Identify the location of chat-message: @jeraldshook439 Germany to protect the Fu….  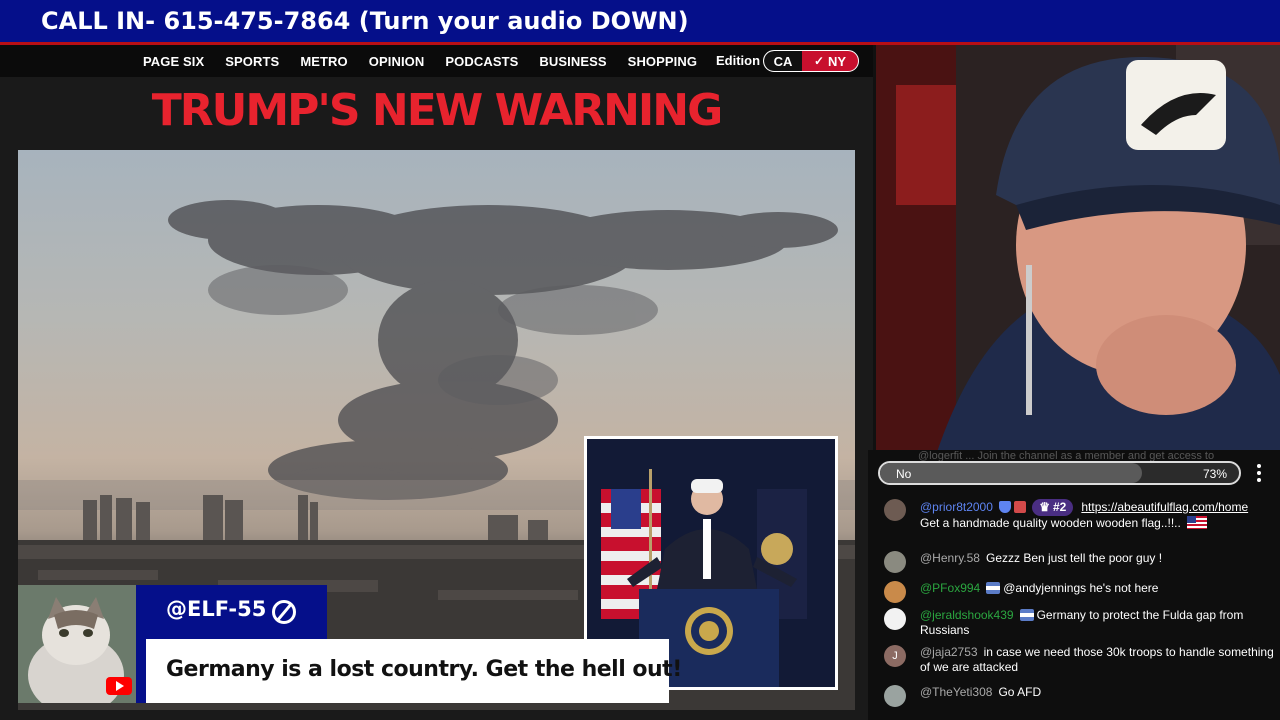
(1078, 623).